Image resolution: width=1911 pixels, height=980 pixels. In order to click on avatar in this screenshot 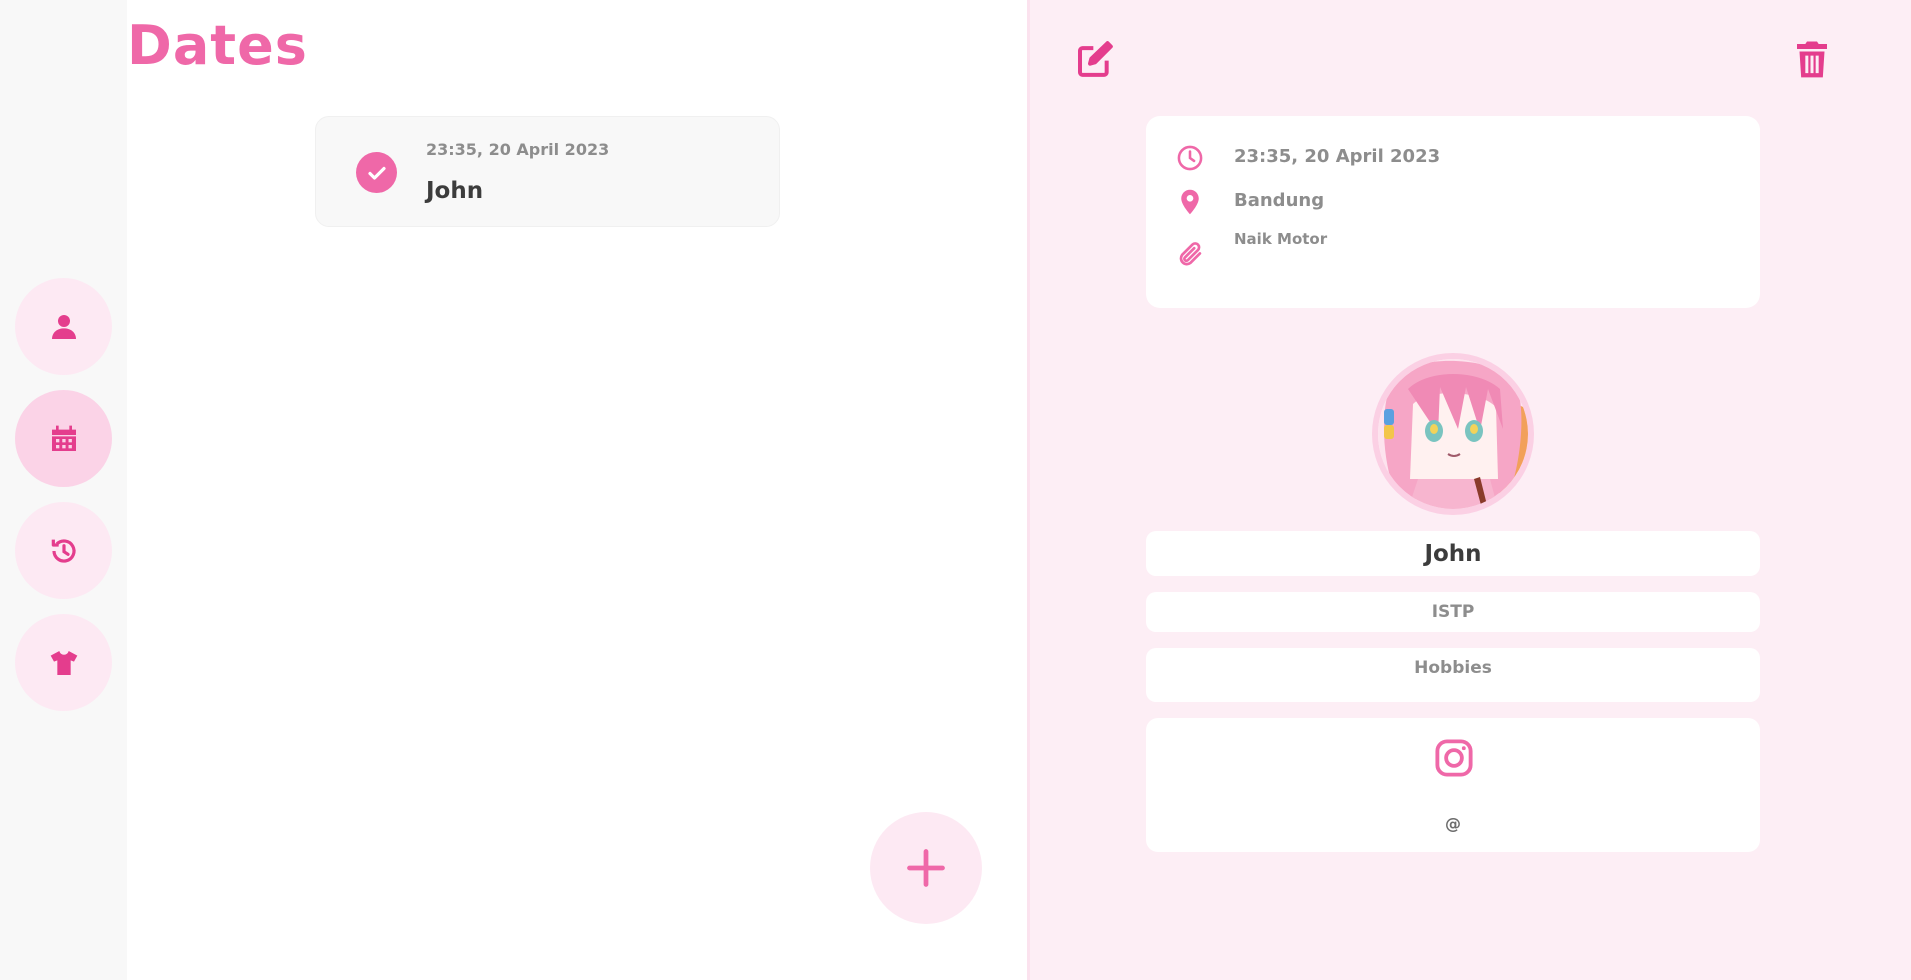, I will do `click(1453, 434)`.